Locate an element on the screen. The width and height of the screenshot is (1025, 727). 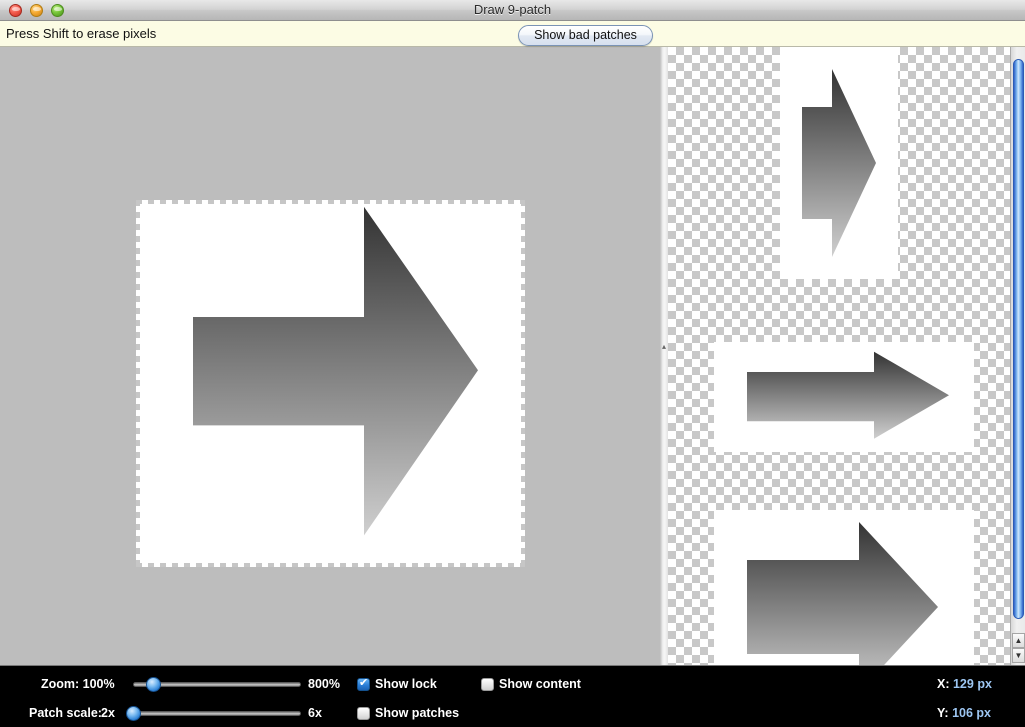
y-coordinate-label: Y: is located at coordinates (943, 713).